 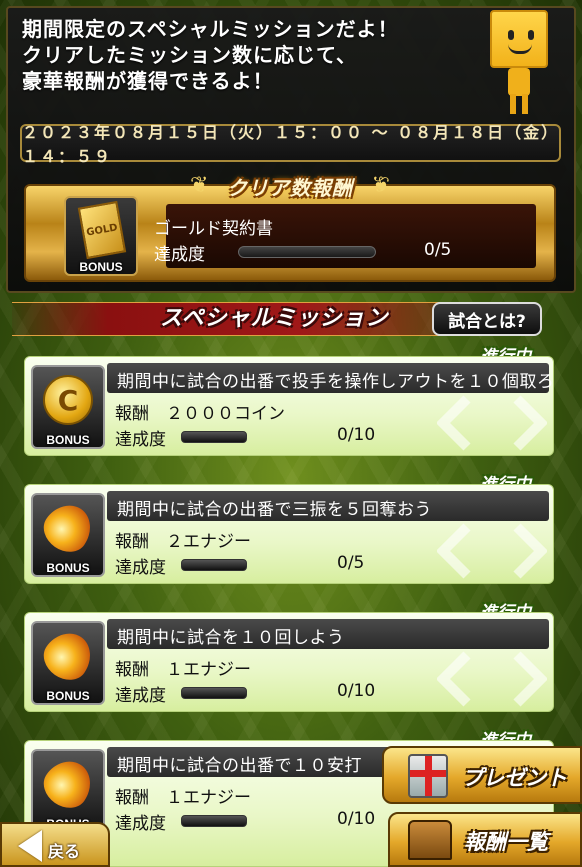 I want to click on back-arrow-icon, so click(x=30, y=846).